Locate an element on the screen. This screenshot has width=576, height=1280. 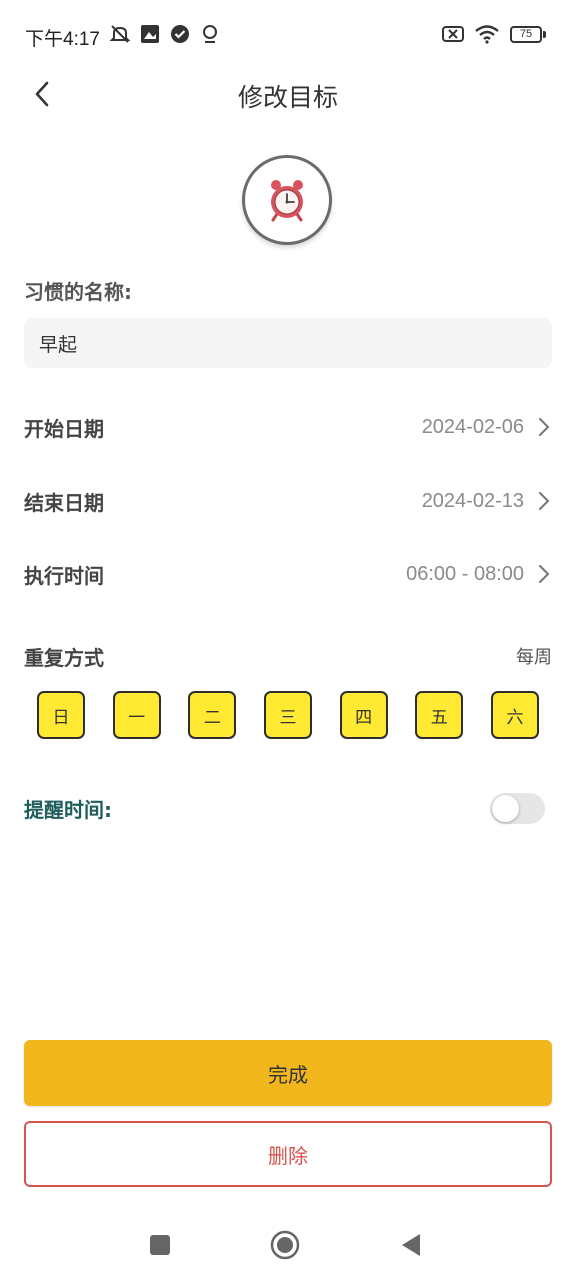
toggle-knob is located at coordinates (505, 808).